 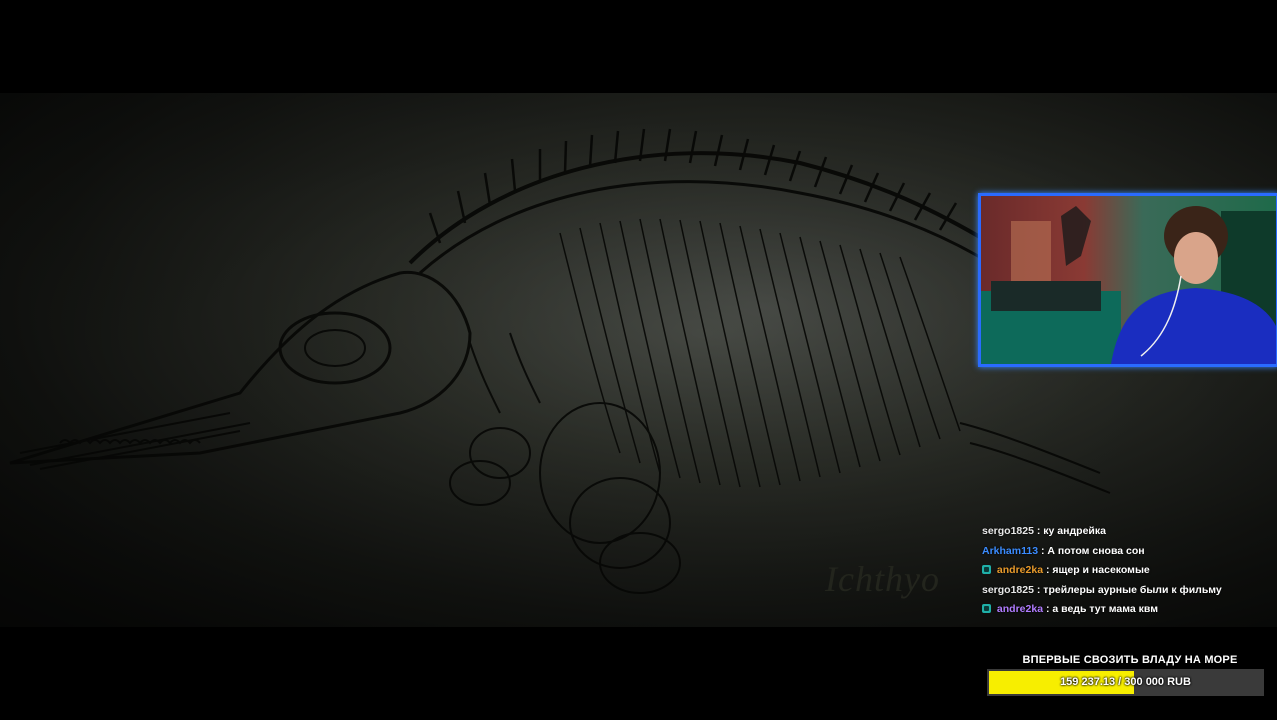 What do you see at coordinates (1132, 589) in the screenshot?
I see `chat-text: трейлеры аурные были к фильму` at bounding box center [1132, 589].